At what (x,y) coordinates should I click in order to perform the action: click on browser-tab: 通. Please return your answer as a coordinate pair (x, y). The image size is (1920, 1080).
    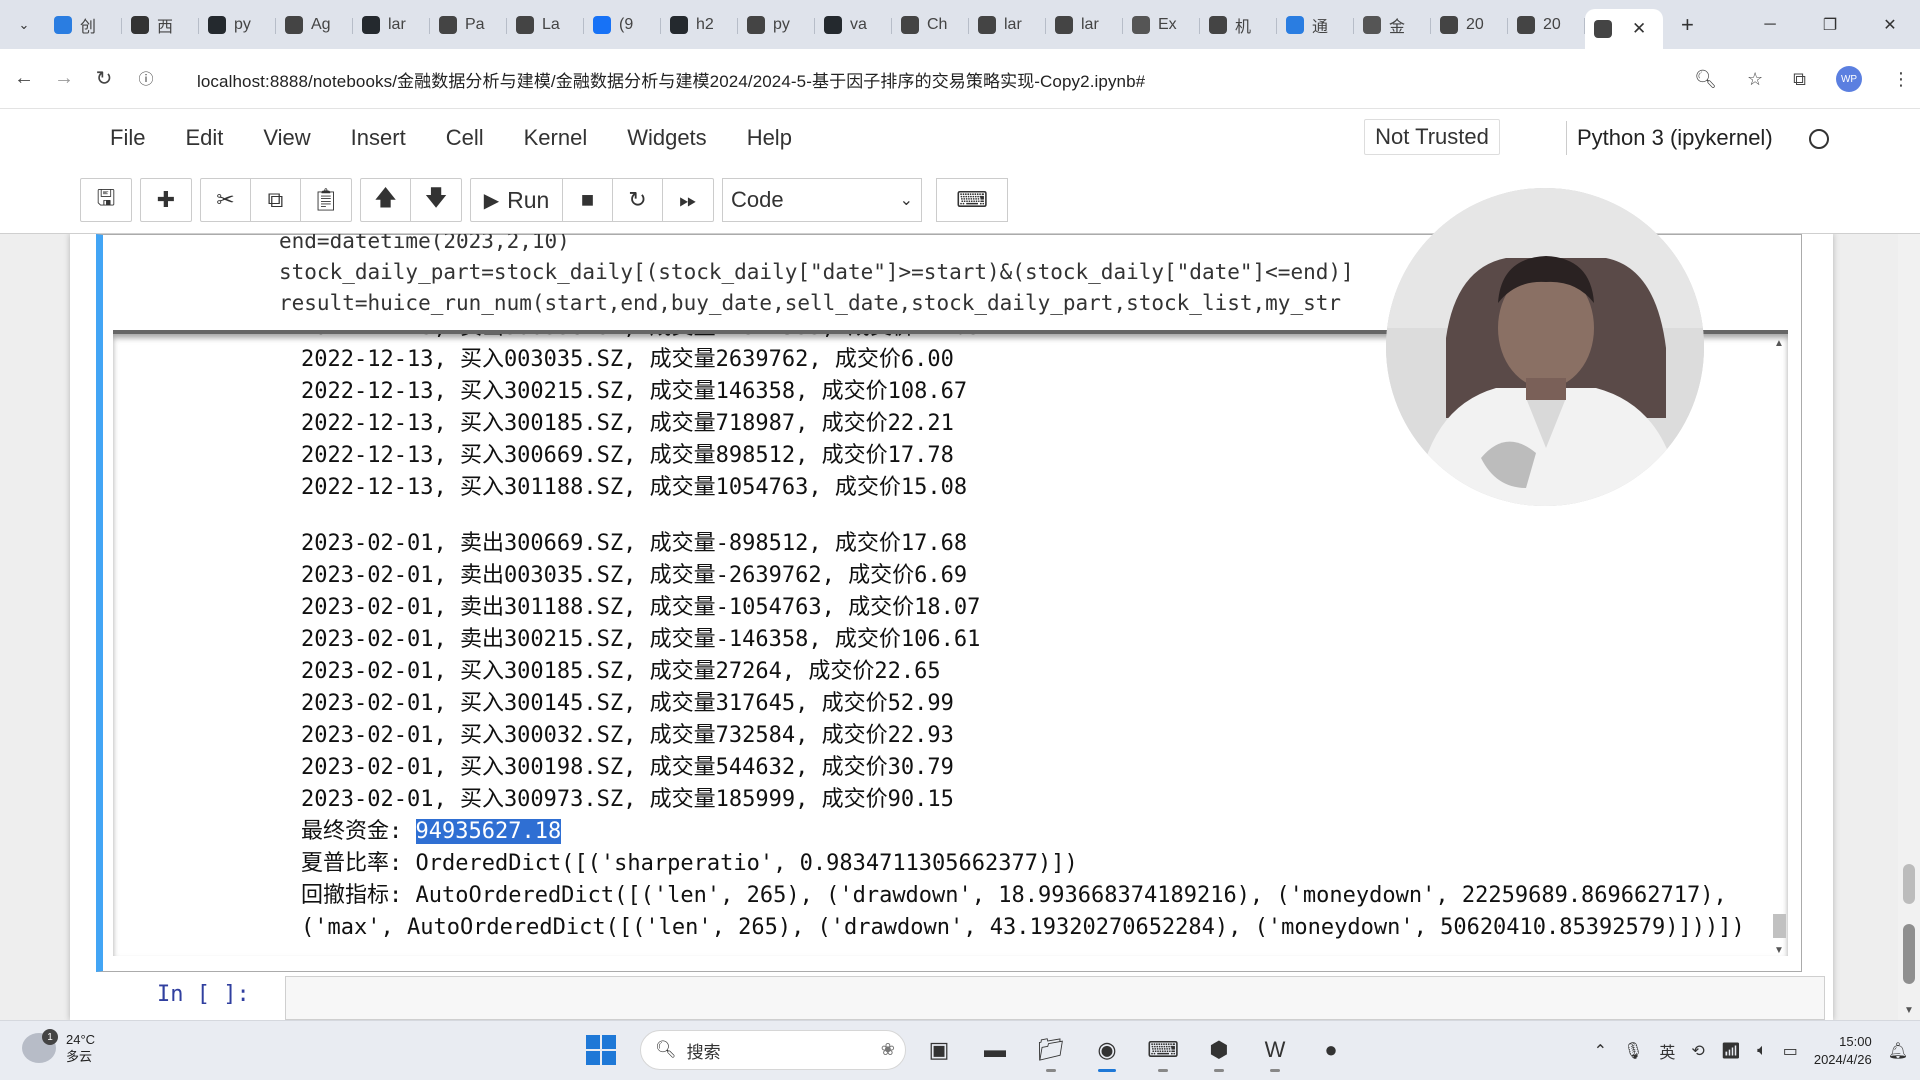
    Looking at the image, I should click on (1315, 25).